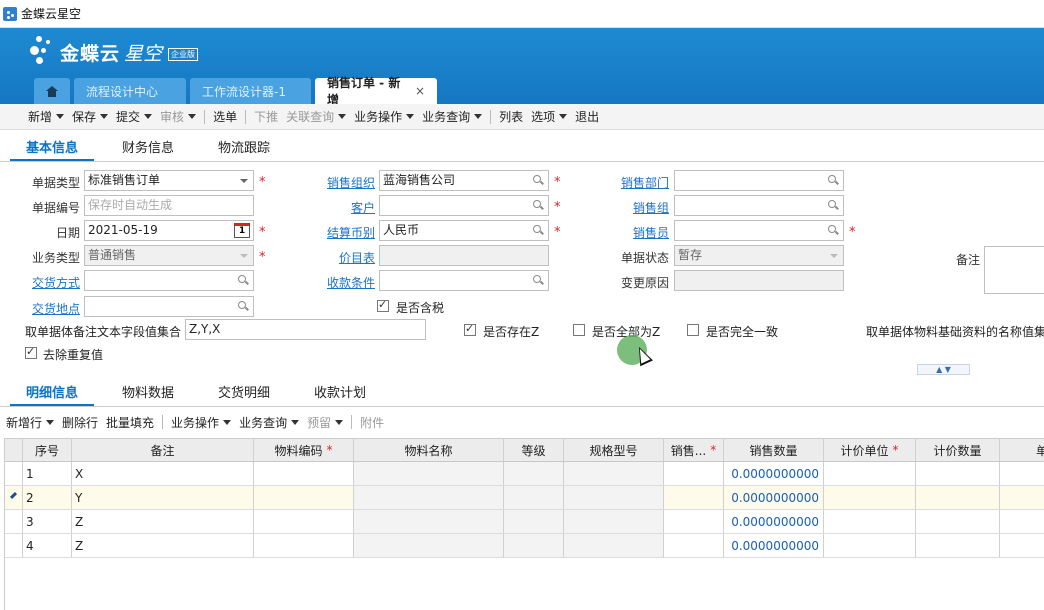 The width and height of the screenshot is (1044, 610). I want to click on sale-org-label: 销售组织, so click(351, 182).